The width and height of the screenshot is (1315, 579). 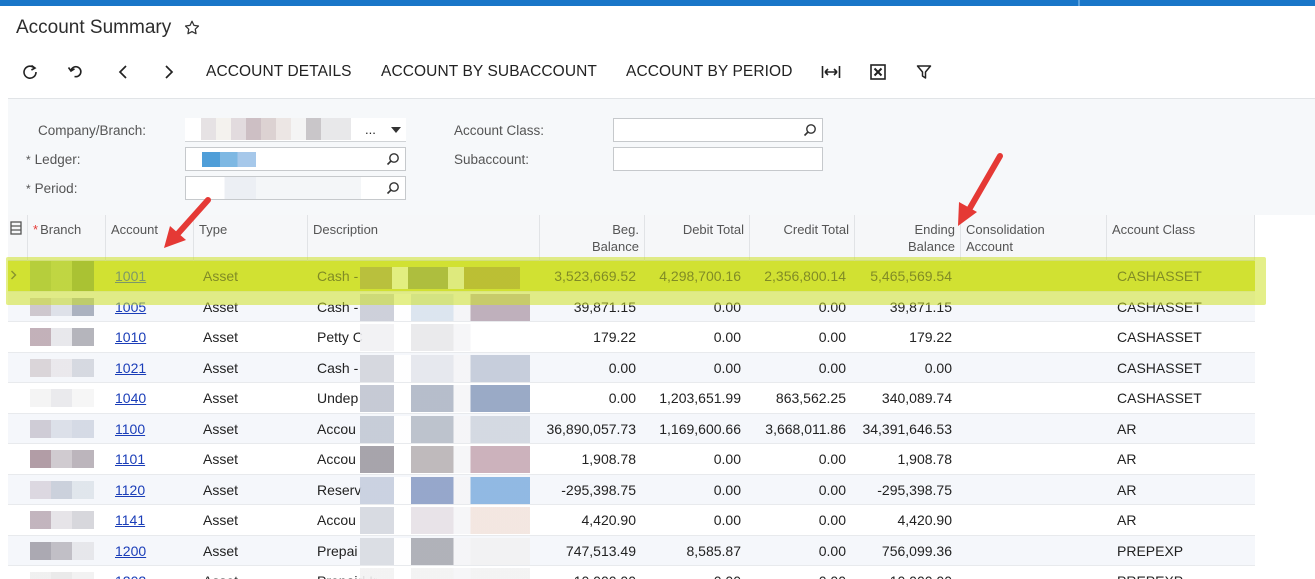 I want to click on ending-balance-cell: 756,099.36, so click(x=916, y=550).